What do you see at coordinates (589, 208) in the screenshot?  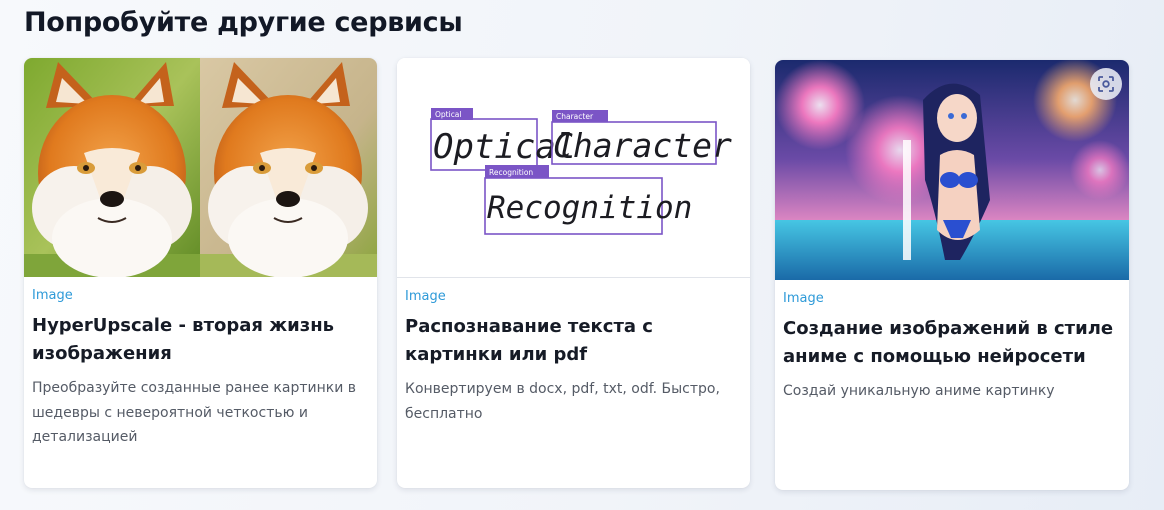 I see `ocr-word: Recognition` at bounding box center [589, 208].